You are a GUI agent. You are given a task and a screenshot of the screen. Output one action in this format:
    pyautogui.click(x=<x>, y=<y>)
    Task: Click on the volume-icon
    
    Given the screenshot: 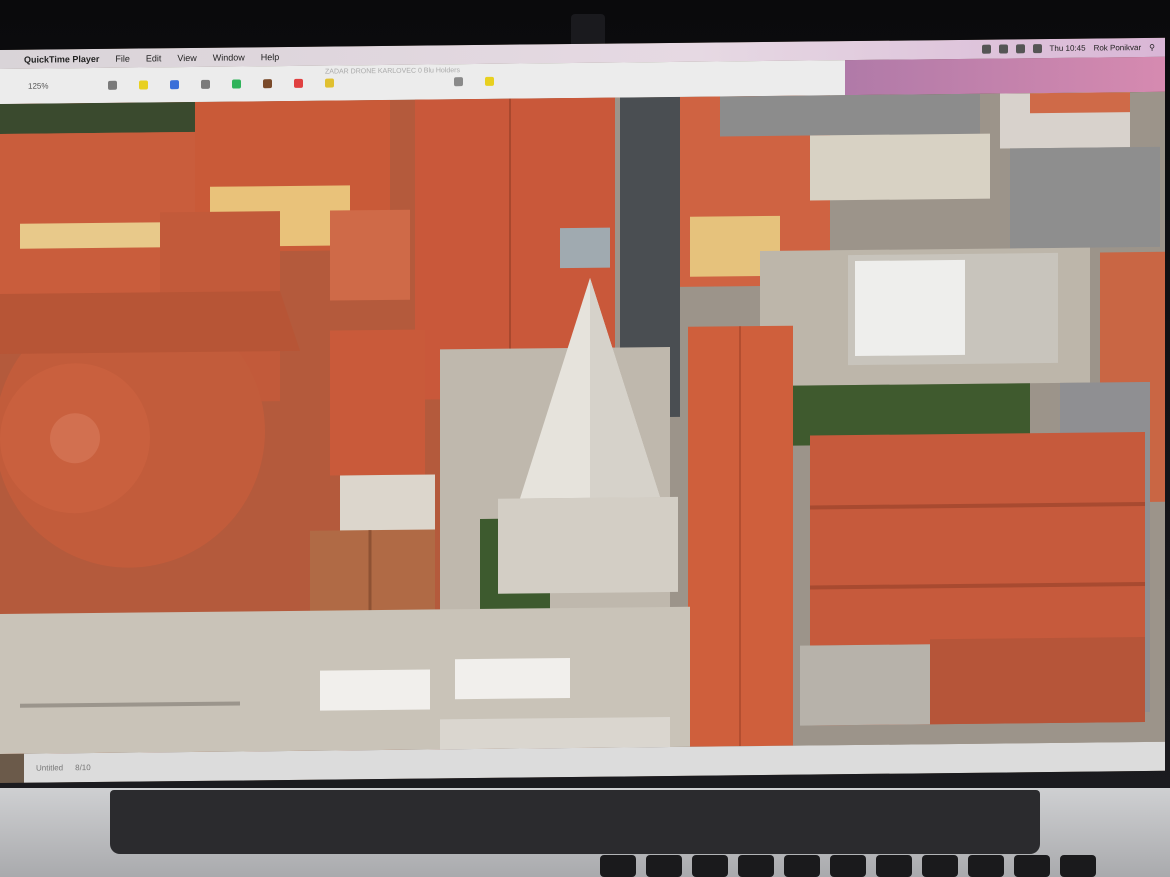 What is the action you would take?
    pyautogui.click(x=1037, y=49)
    